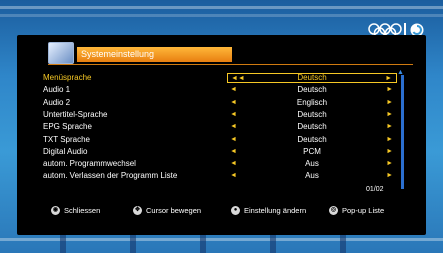  I want to click on settings-icon, so click(61, 53).